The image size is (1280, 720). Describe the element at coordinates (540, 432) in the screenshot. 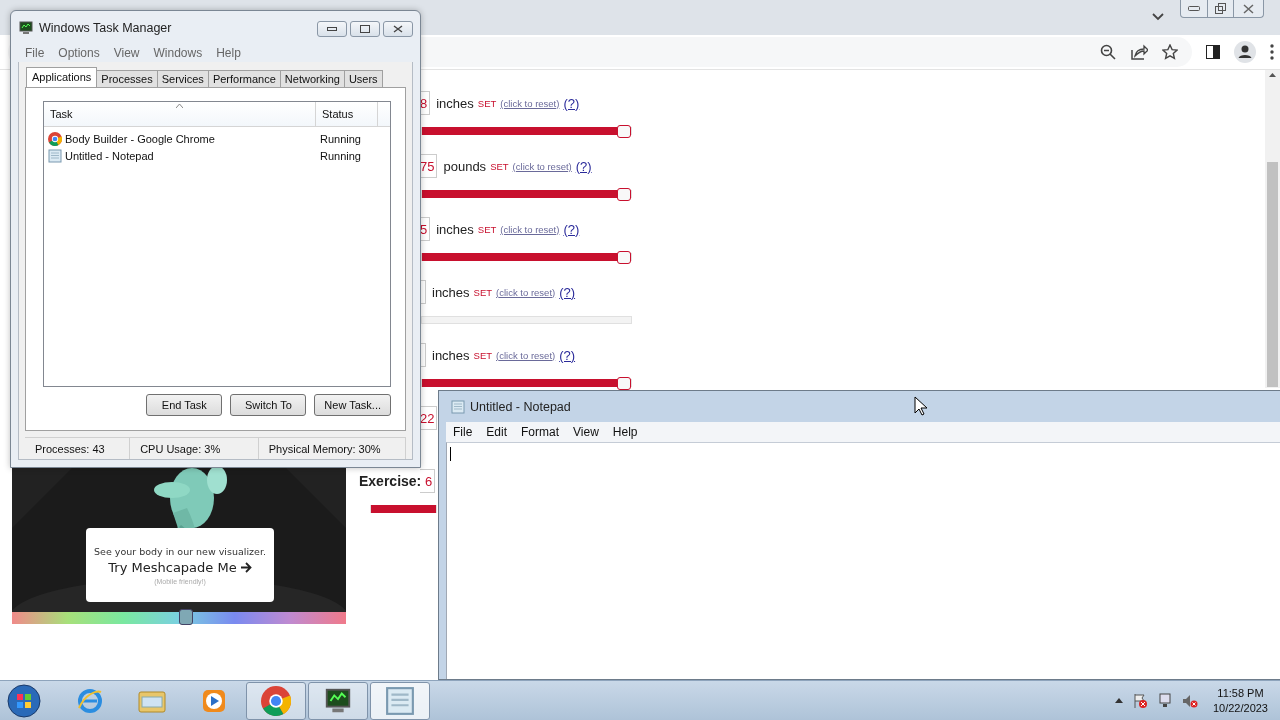

I see `menu-item: Format` at that location.